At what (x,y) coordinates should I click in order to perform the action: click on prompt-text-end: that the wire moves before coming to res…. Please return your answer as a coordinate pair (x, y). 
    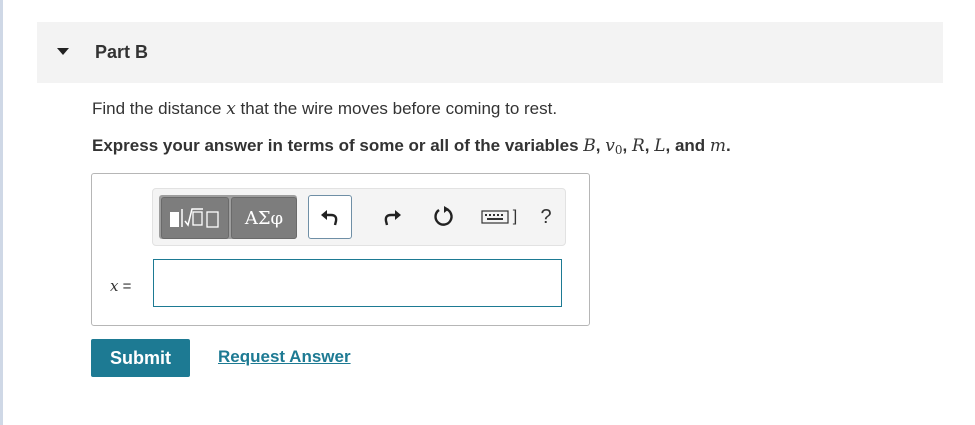
    Looking at the image, I should click on (396, 108).